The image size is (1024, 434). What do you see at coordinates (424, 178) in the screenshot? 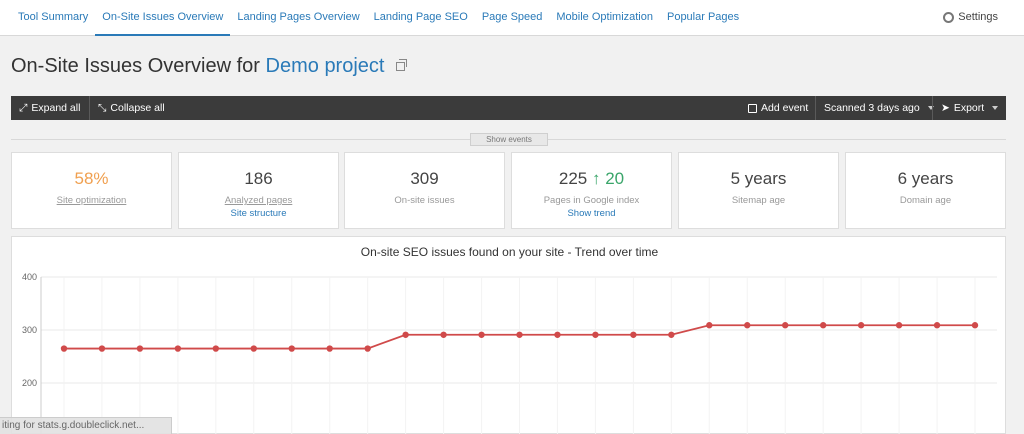
I see `card-value: 309` at bounding box center [424, 178].